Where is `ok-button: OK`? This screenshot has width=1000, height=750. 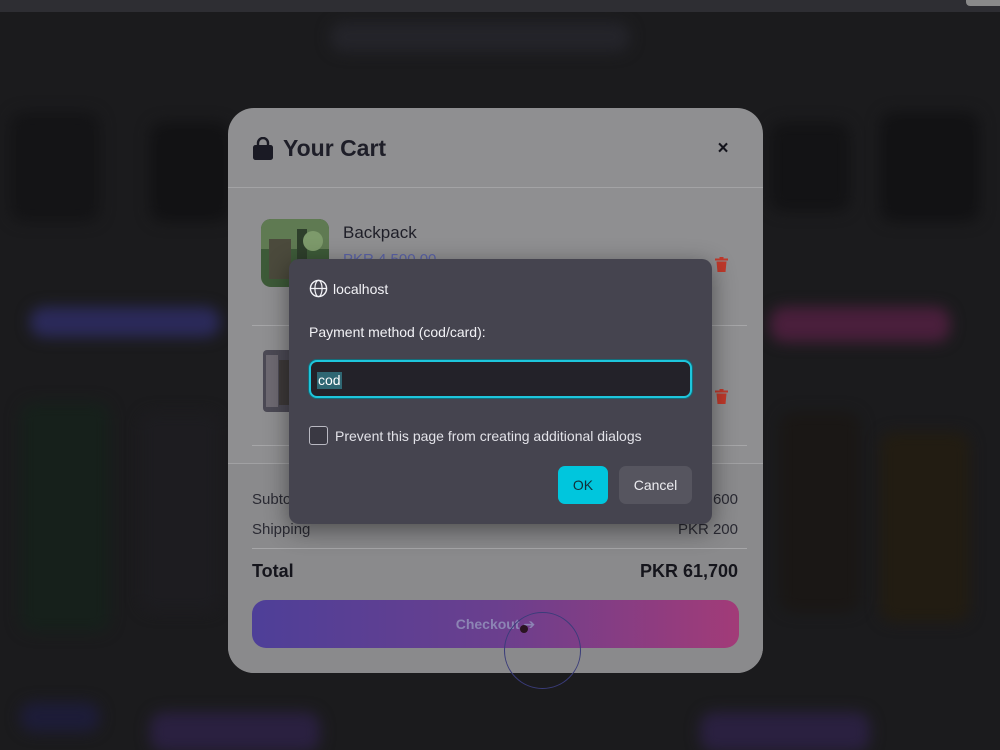
ok-button: OK is located at coordinates (583, 485).